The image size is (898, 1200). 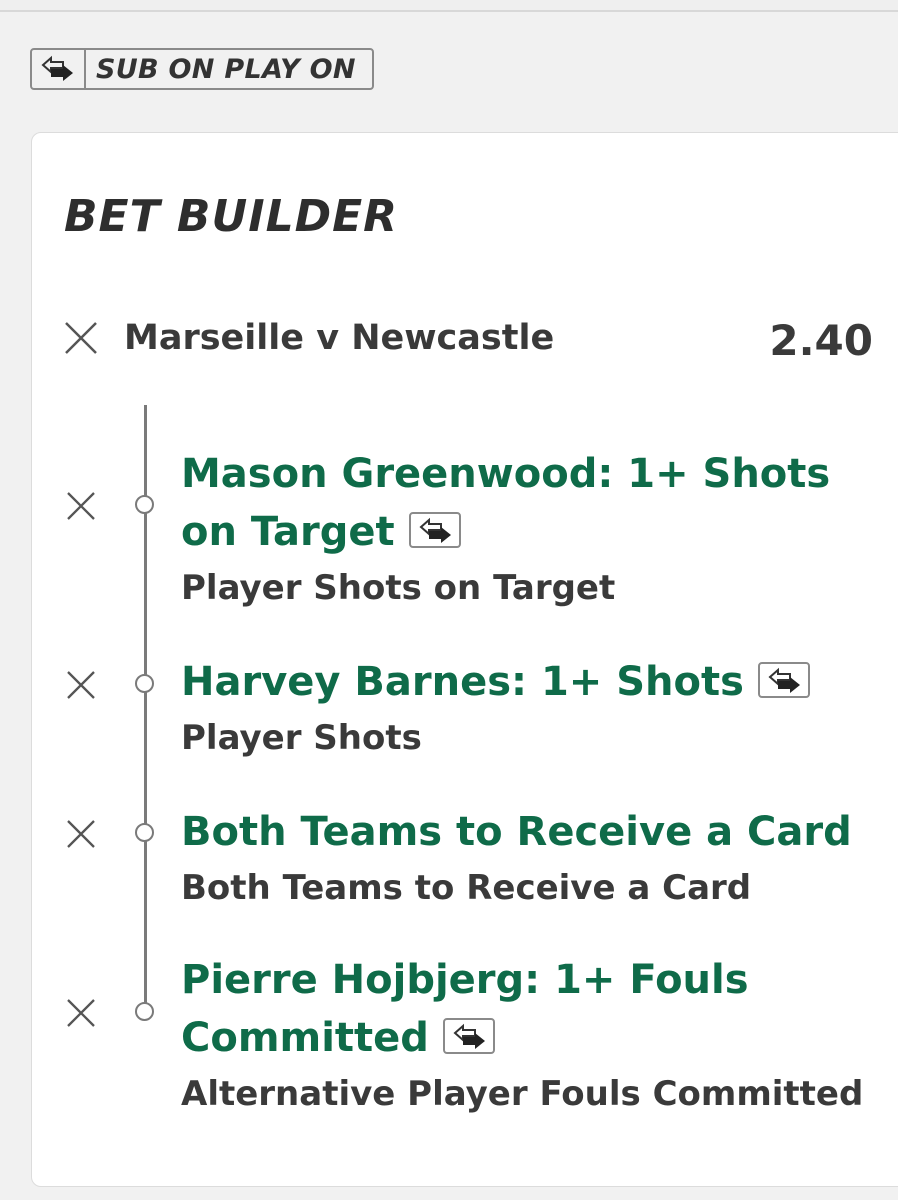 What do you see at coordinates (522, 1094) in the screenshot?
I see `leg-market: Alternative Player Fouls Committed` at bounding box center [522, 1094].